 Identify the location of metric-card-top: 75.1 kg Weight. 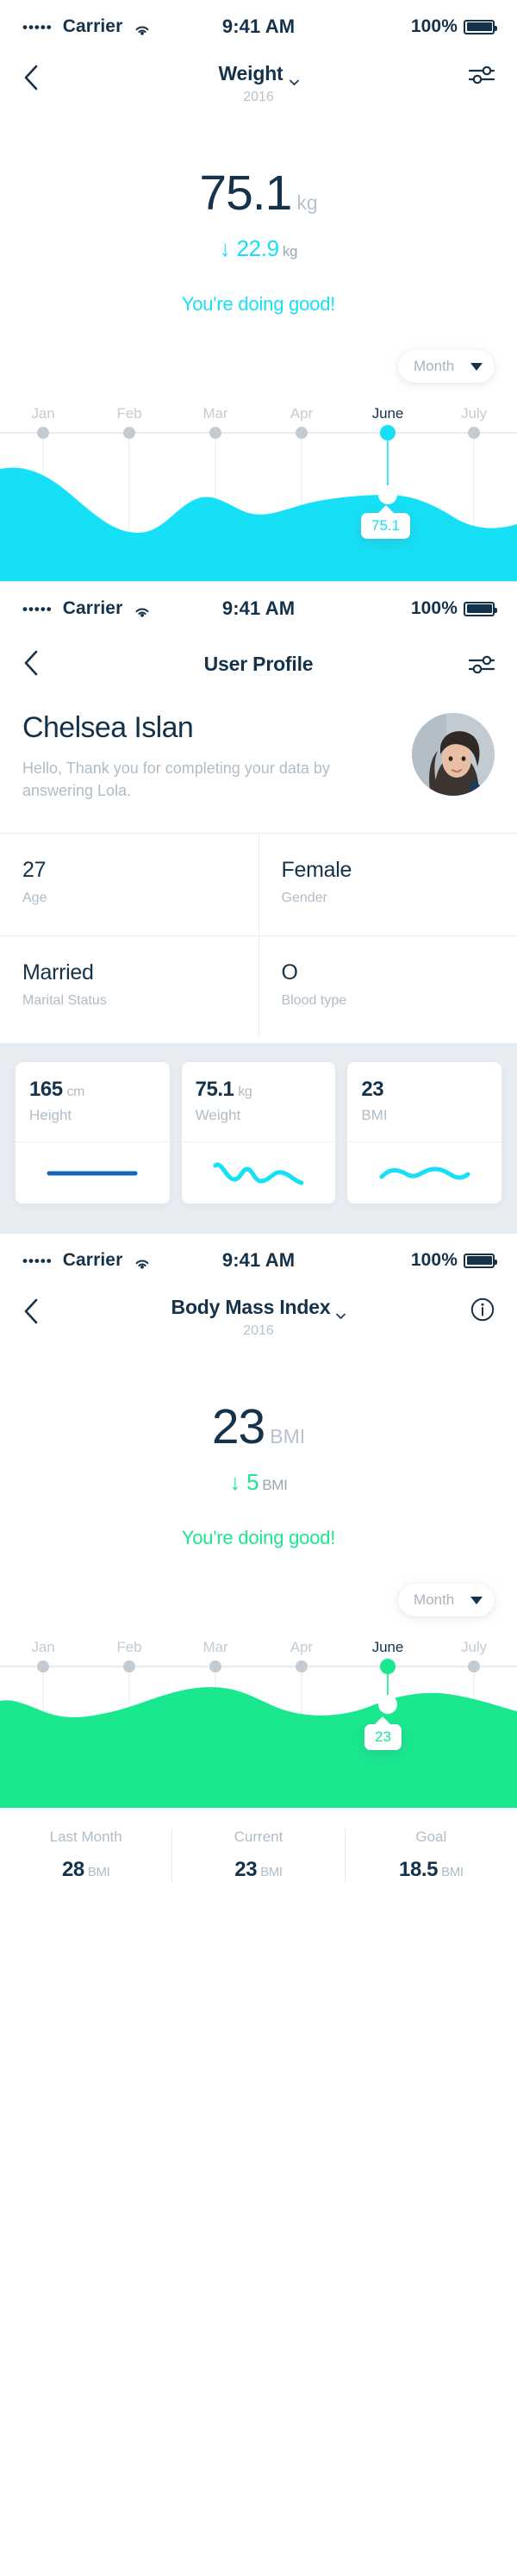
(259, 1101).